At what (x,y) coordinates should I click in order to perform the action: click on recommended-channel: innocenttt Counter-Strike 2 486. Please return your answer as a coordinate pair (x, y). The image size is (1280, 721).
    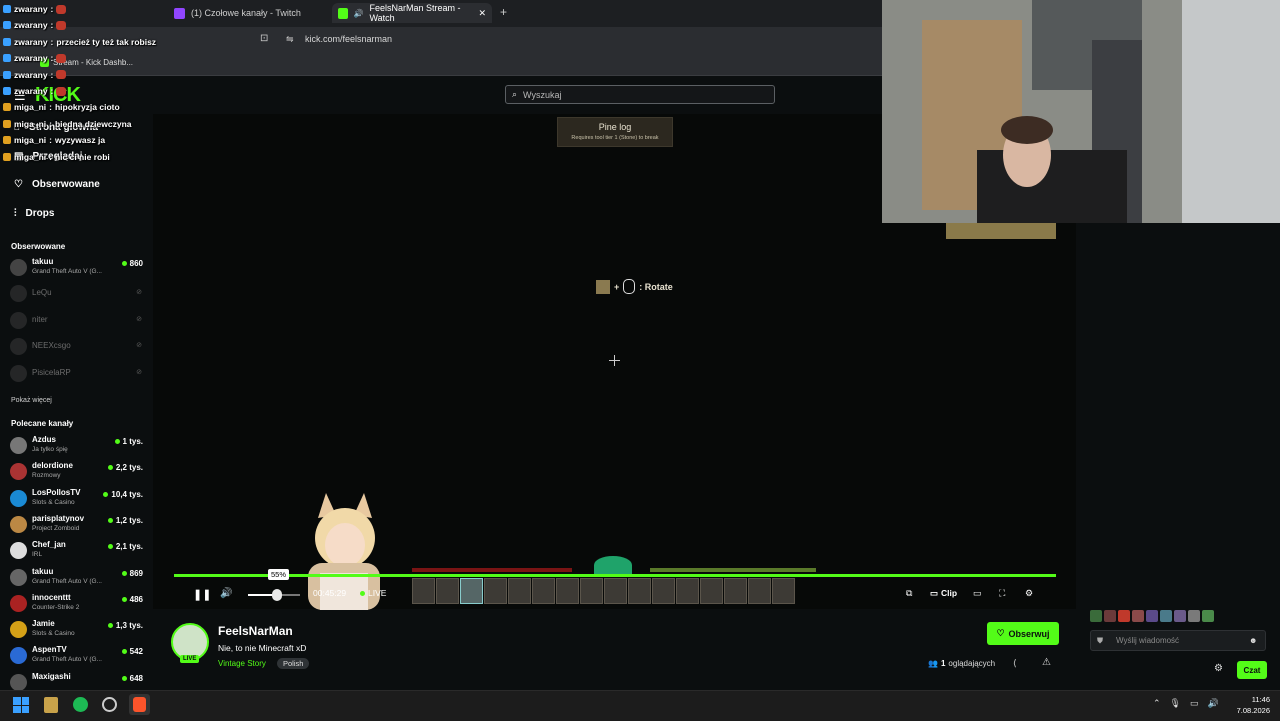
    Looking at the image, I should click on (77, 604).